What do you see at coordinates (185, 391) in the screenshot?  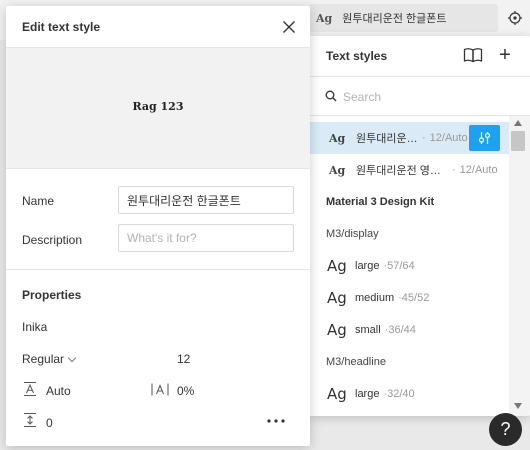 I see `letter-spacing-input: 0%` at bounding box center [185, 391].